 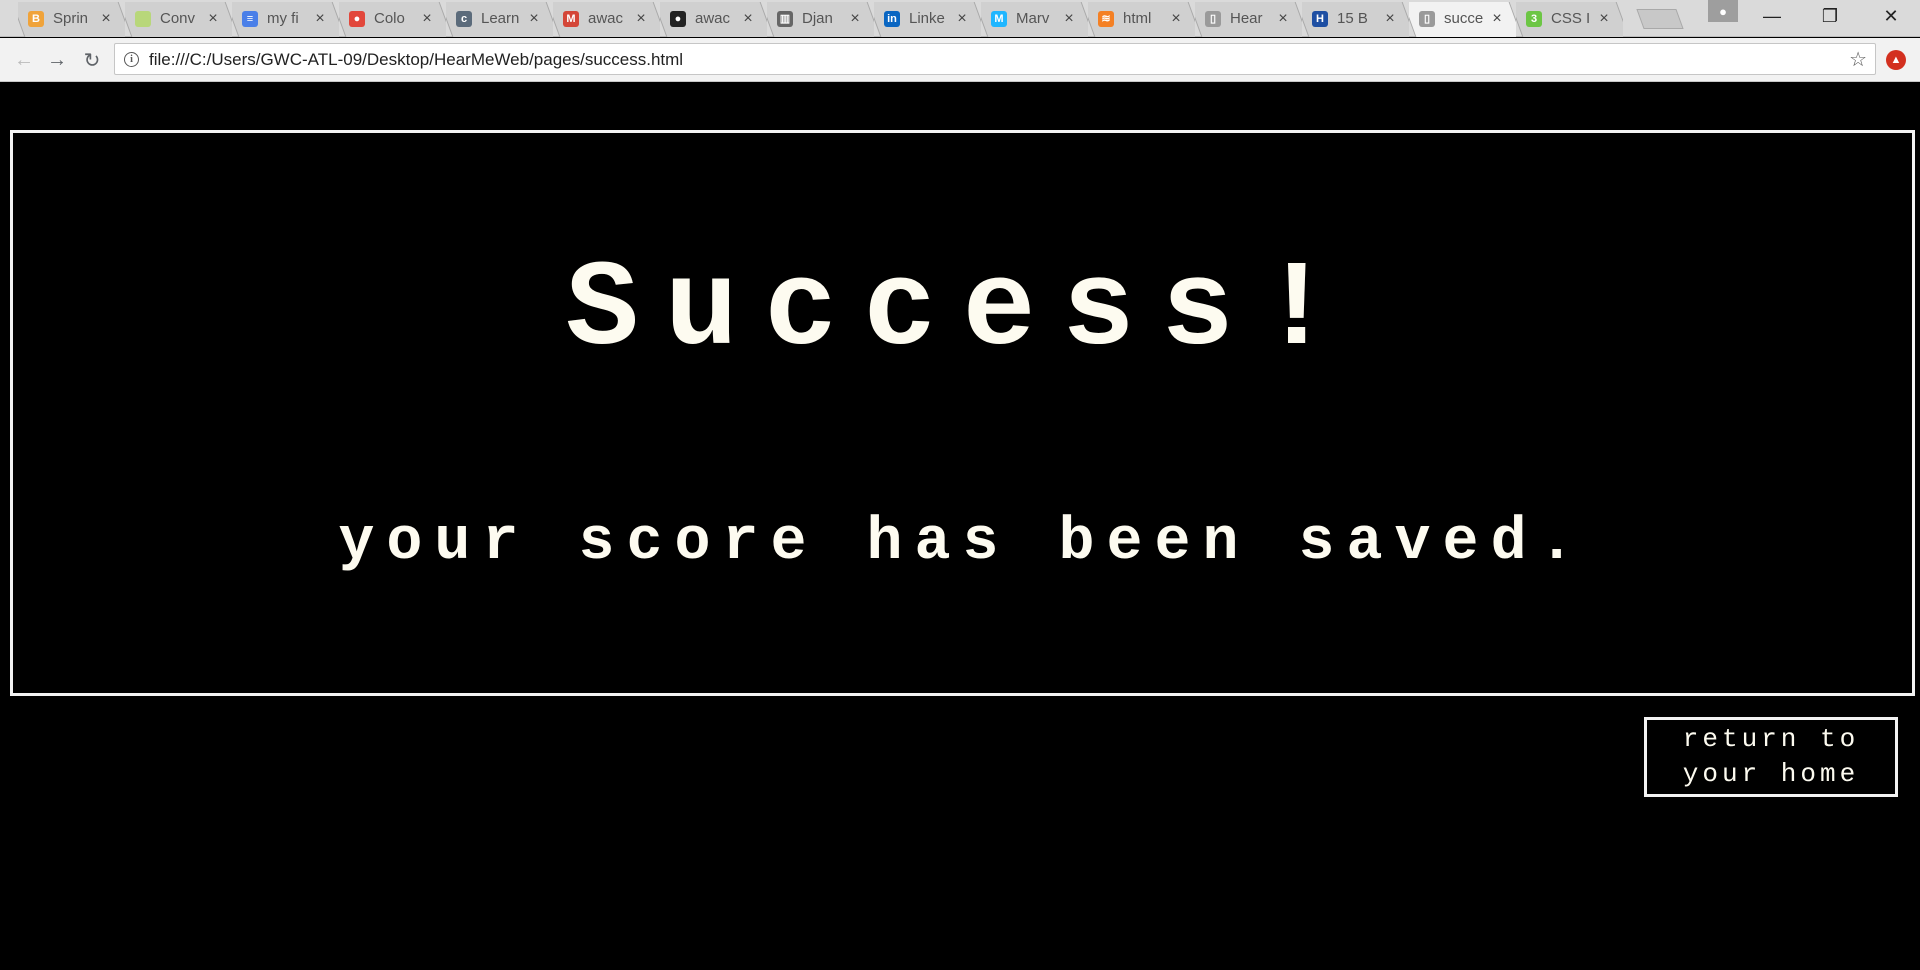 I want to click on gmail-icon: M, so click(x=571, y=18).